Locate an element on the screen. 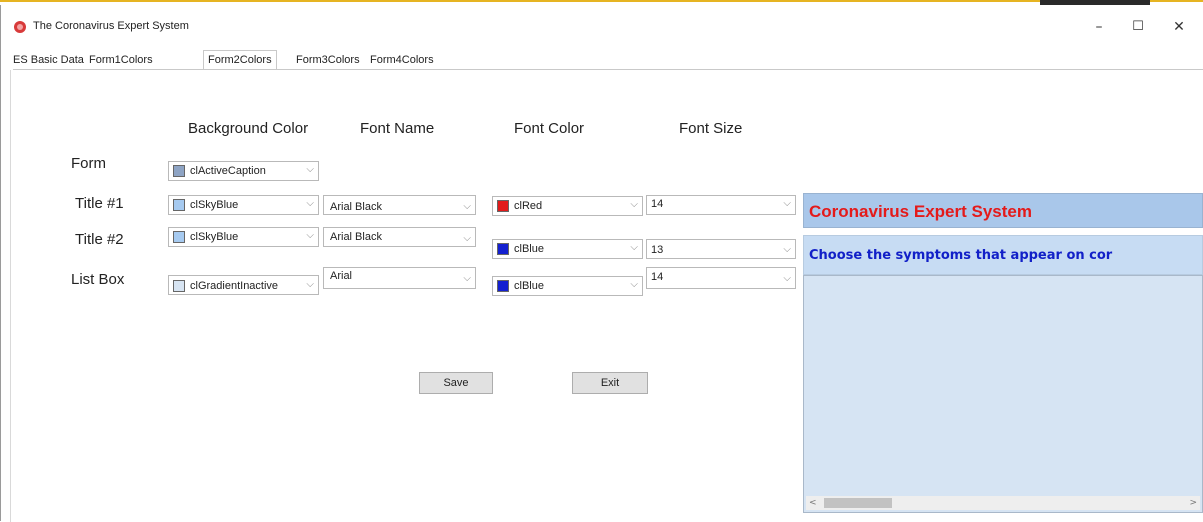 The image size is (1203, 522). desktop-accent-line is located at coordinates (601, 1).